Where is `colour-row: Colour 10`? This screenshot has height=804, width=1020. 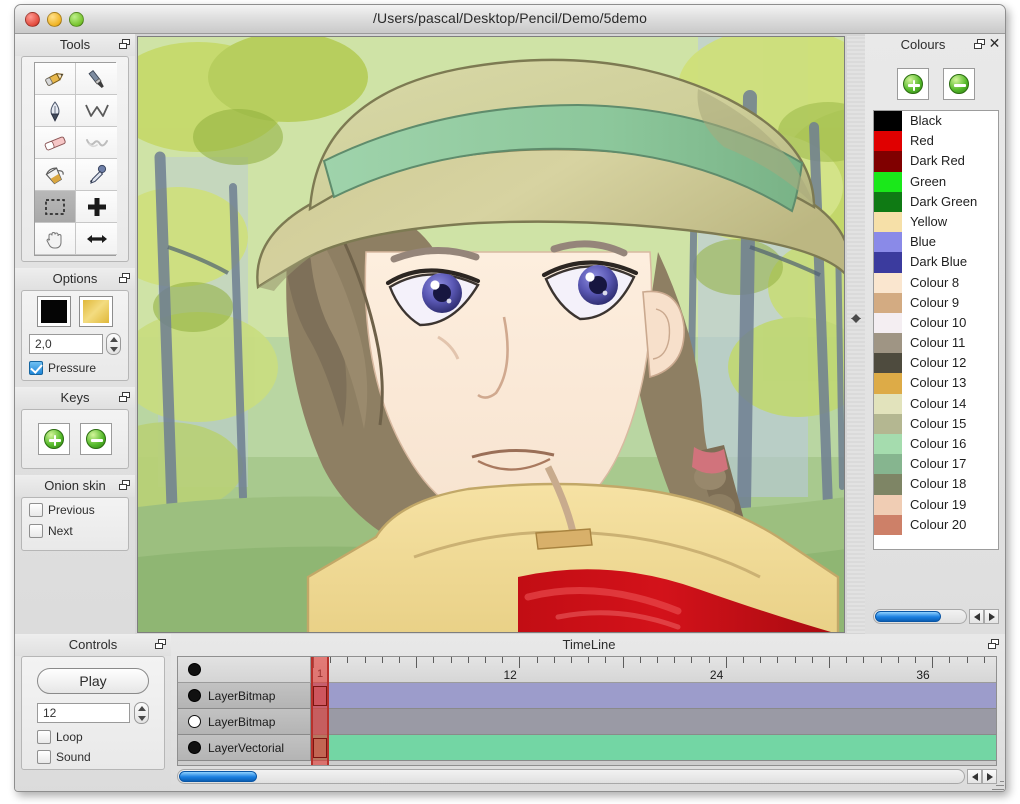
colour-row: Colour 10 is located at coordinates (936, 323).